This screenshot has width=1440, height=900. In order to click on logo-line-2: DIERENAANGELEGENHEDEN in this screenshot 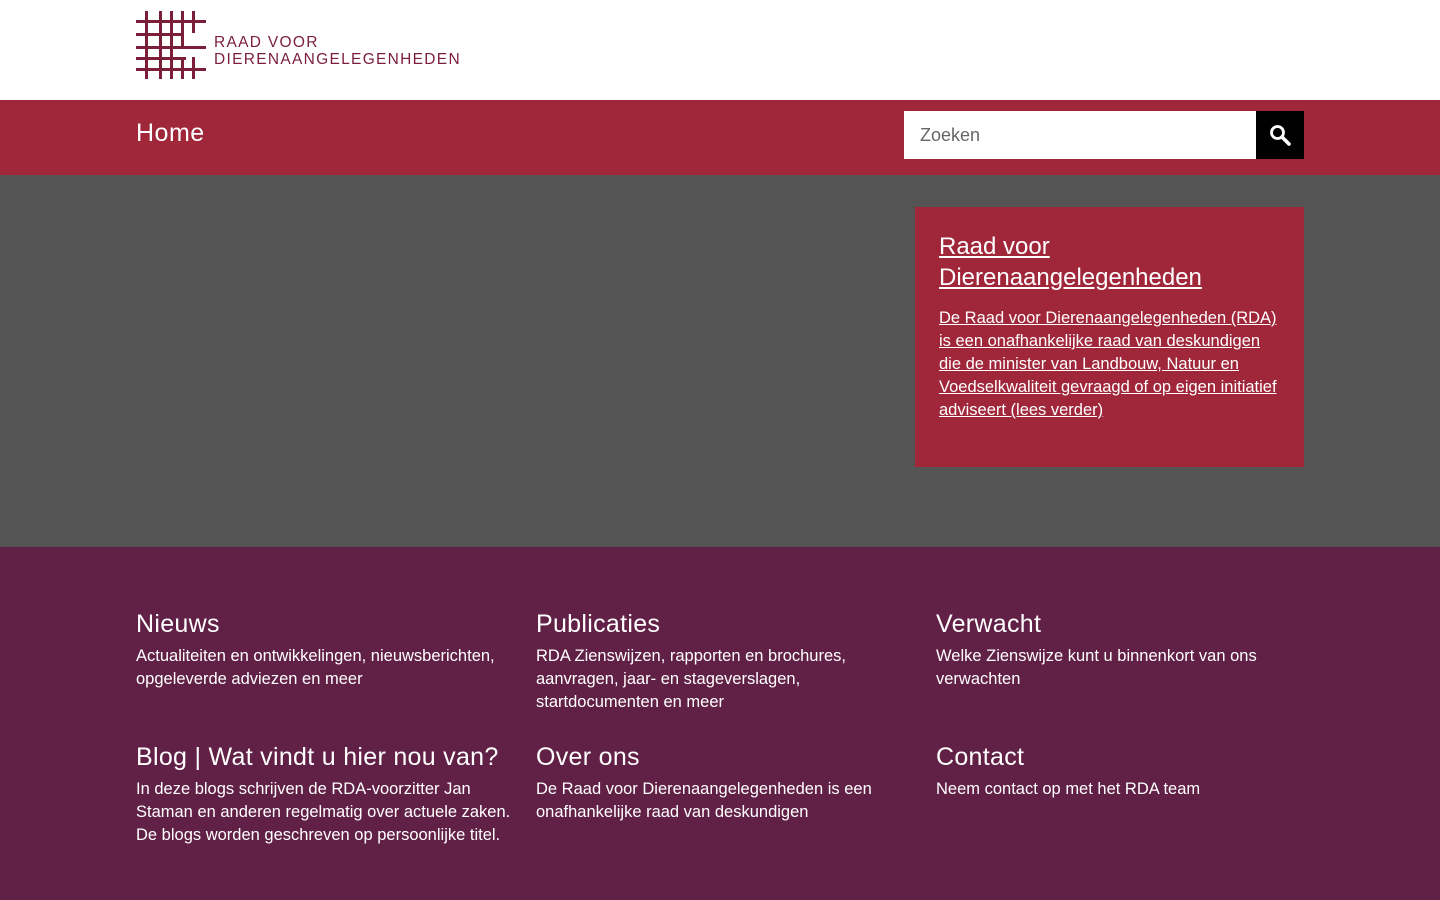, I will do `click(337, 59)`.